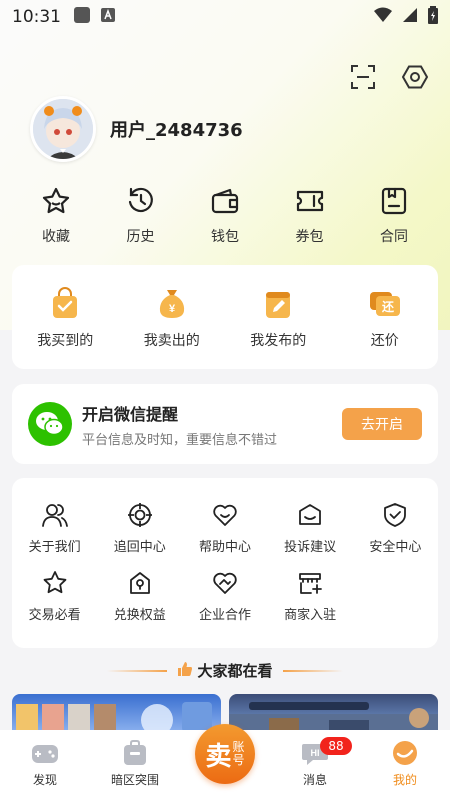  What do you see at coordinates (225, 237) in the screenshot?
I see `quick-link-label: 钱包` at bounding box center [225, 237].